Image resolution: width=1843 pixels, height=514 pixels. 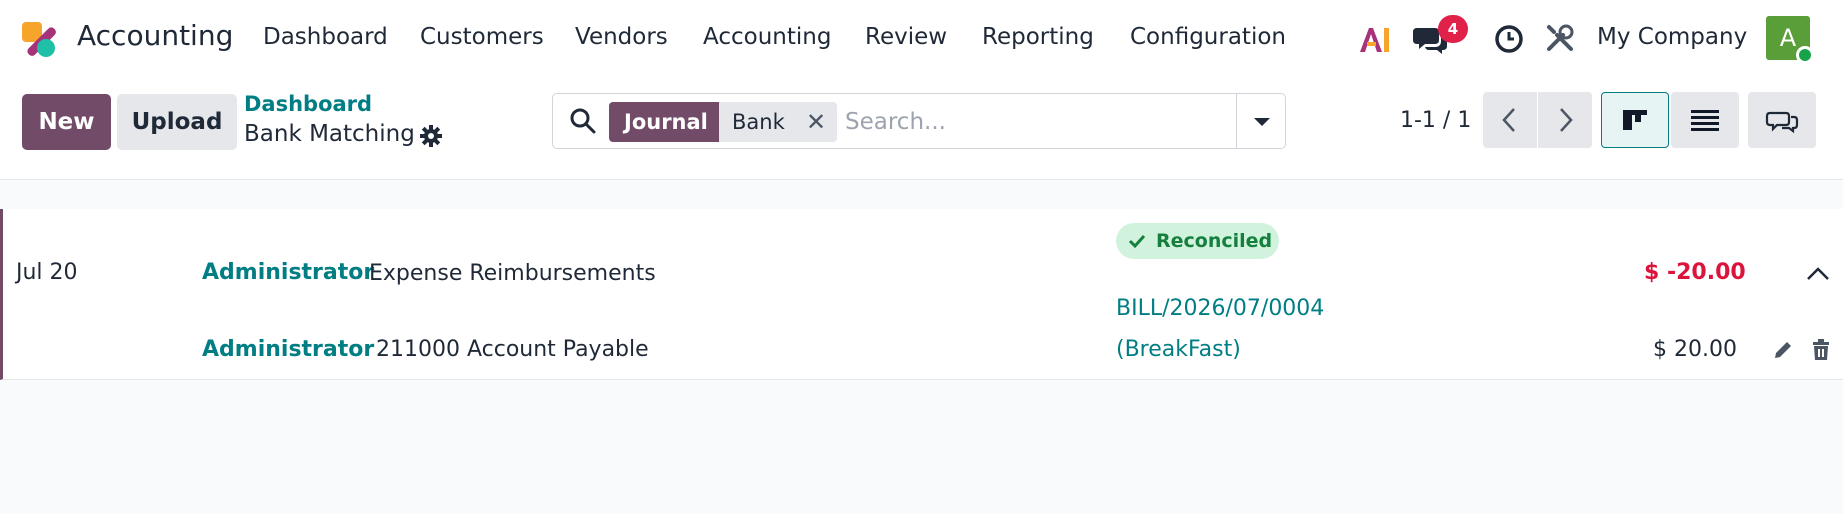 I want to click on search-input, so click(x=1065, y=122).